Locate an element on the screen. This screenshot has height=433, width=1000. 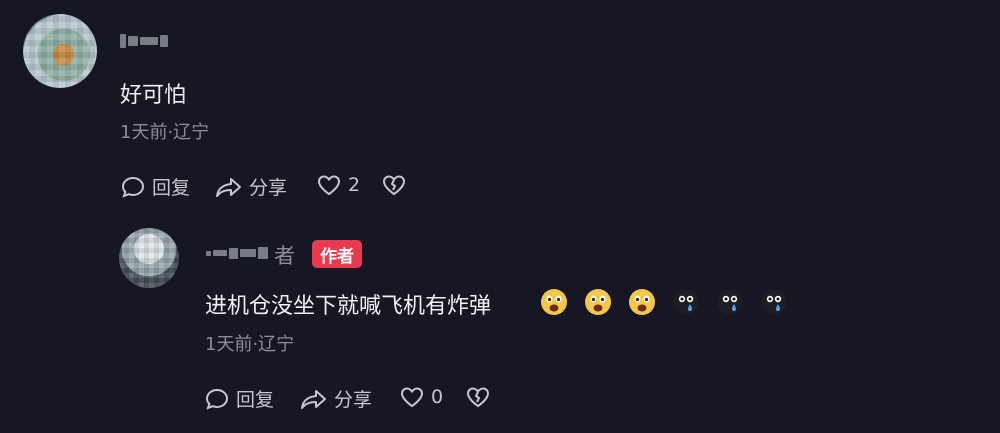
comment-text: 进机仓没坐下就喊飞机有炸弹 is located at coordinates (348, 306).